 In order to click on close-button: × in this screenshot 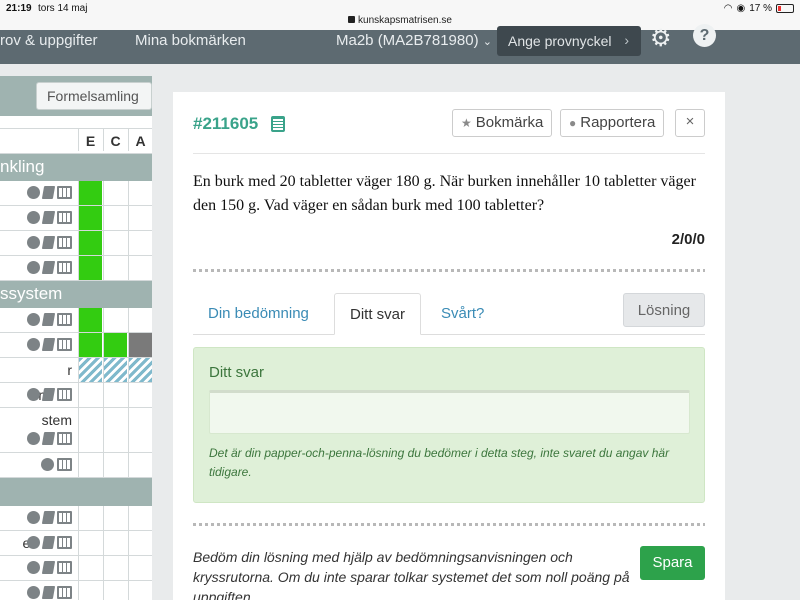, I will do `click(690, 123)`.